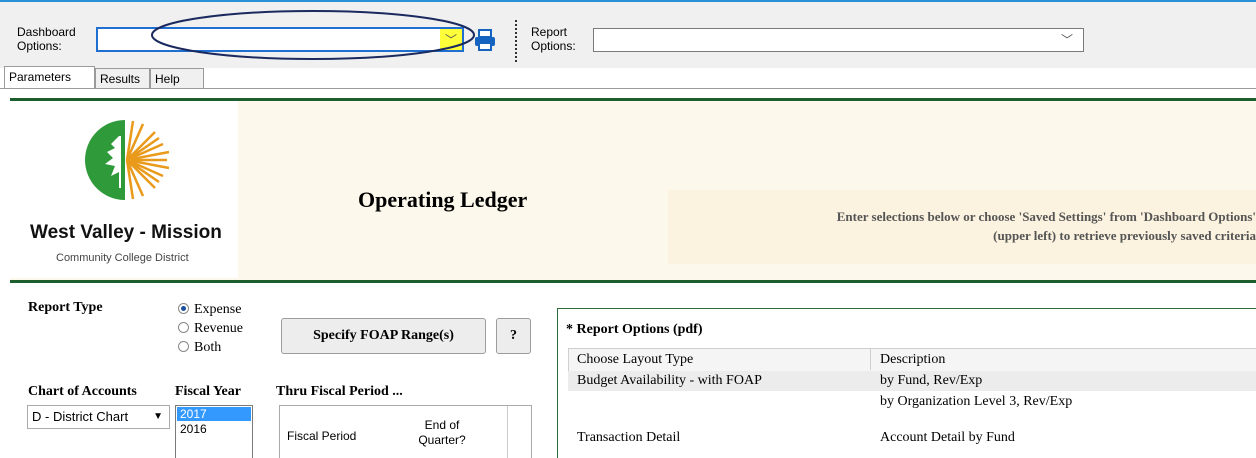  Describe the element at coordinates (122, 258) in the screenshot. I see `logo-subtitle: Community College District` at that location.